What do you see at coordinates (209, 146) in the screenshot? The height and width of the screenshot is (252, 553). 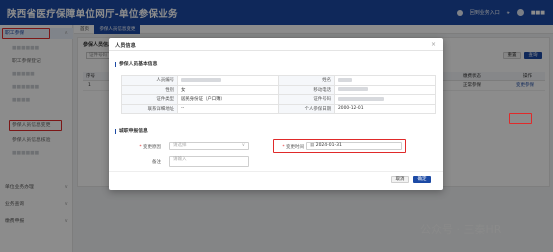 I see `reason-select: 请选择 ∨` at bounding box center [209, 146].